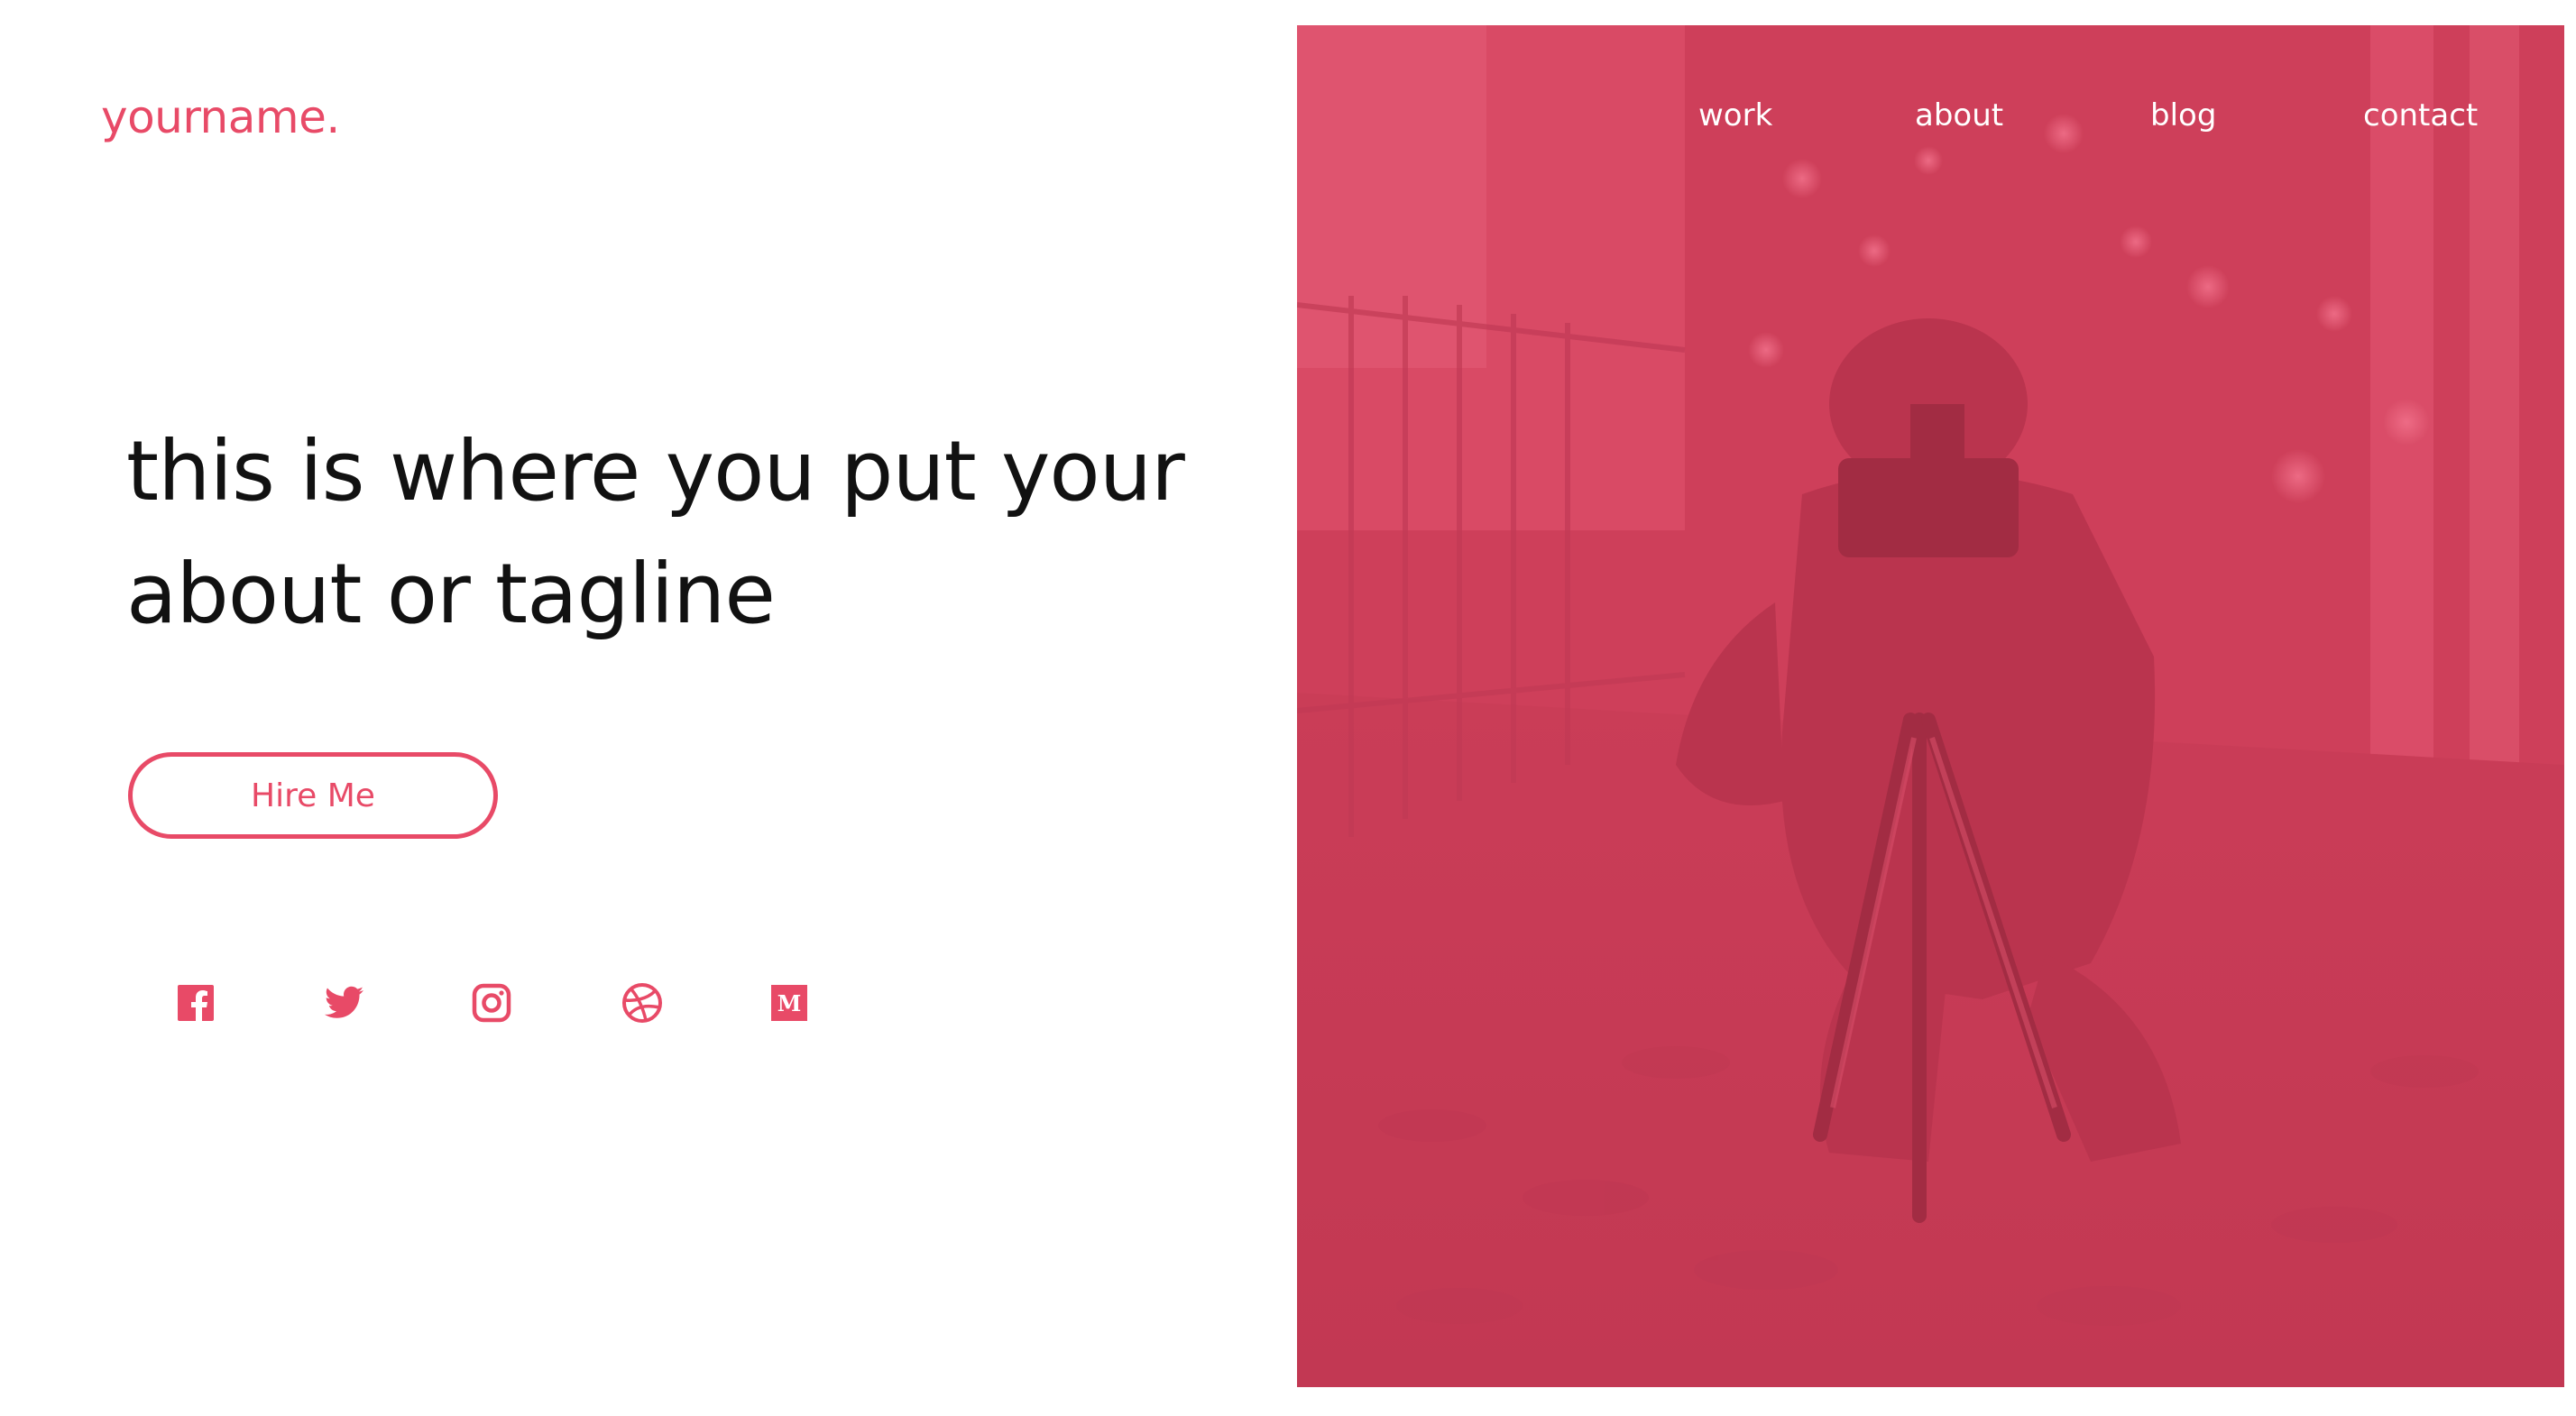  I want to click on svg-text: M, so click(789, 1003).